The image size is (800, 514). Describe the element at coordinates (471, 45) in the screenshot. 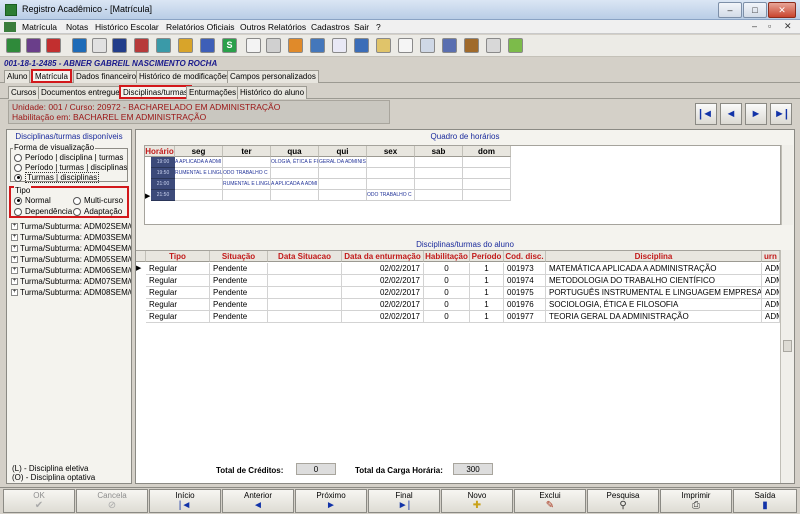

I see `calc-tool-icon` at that location.